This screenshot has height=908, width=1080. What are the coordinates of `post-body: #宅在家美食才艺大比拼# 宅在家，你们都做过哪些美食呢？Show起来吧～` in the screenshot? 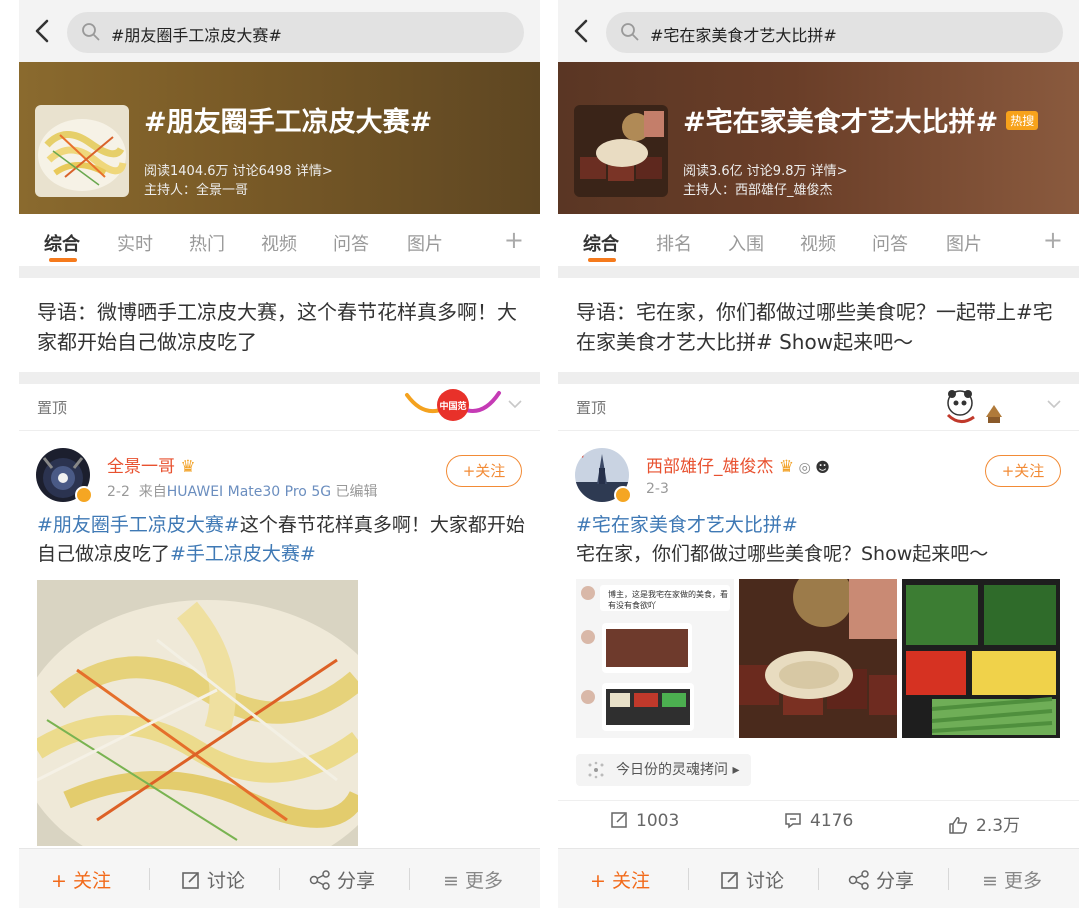 It's located at (782, 539).